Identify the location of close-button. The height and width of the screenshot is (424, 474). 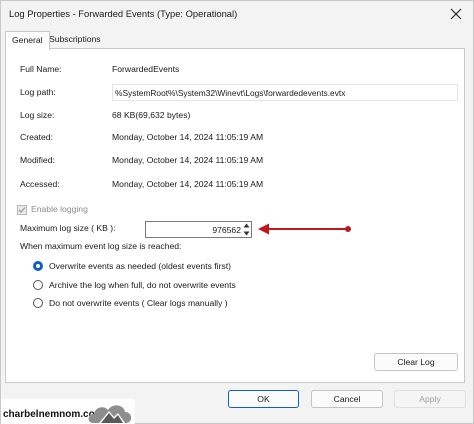
(456, 14).